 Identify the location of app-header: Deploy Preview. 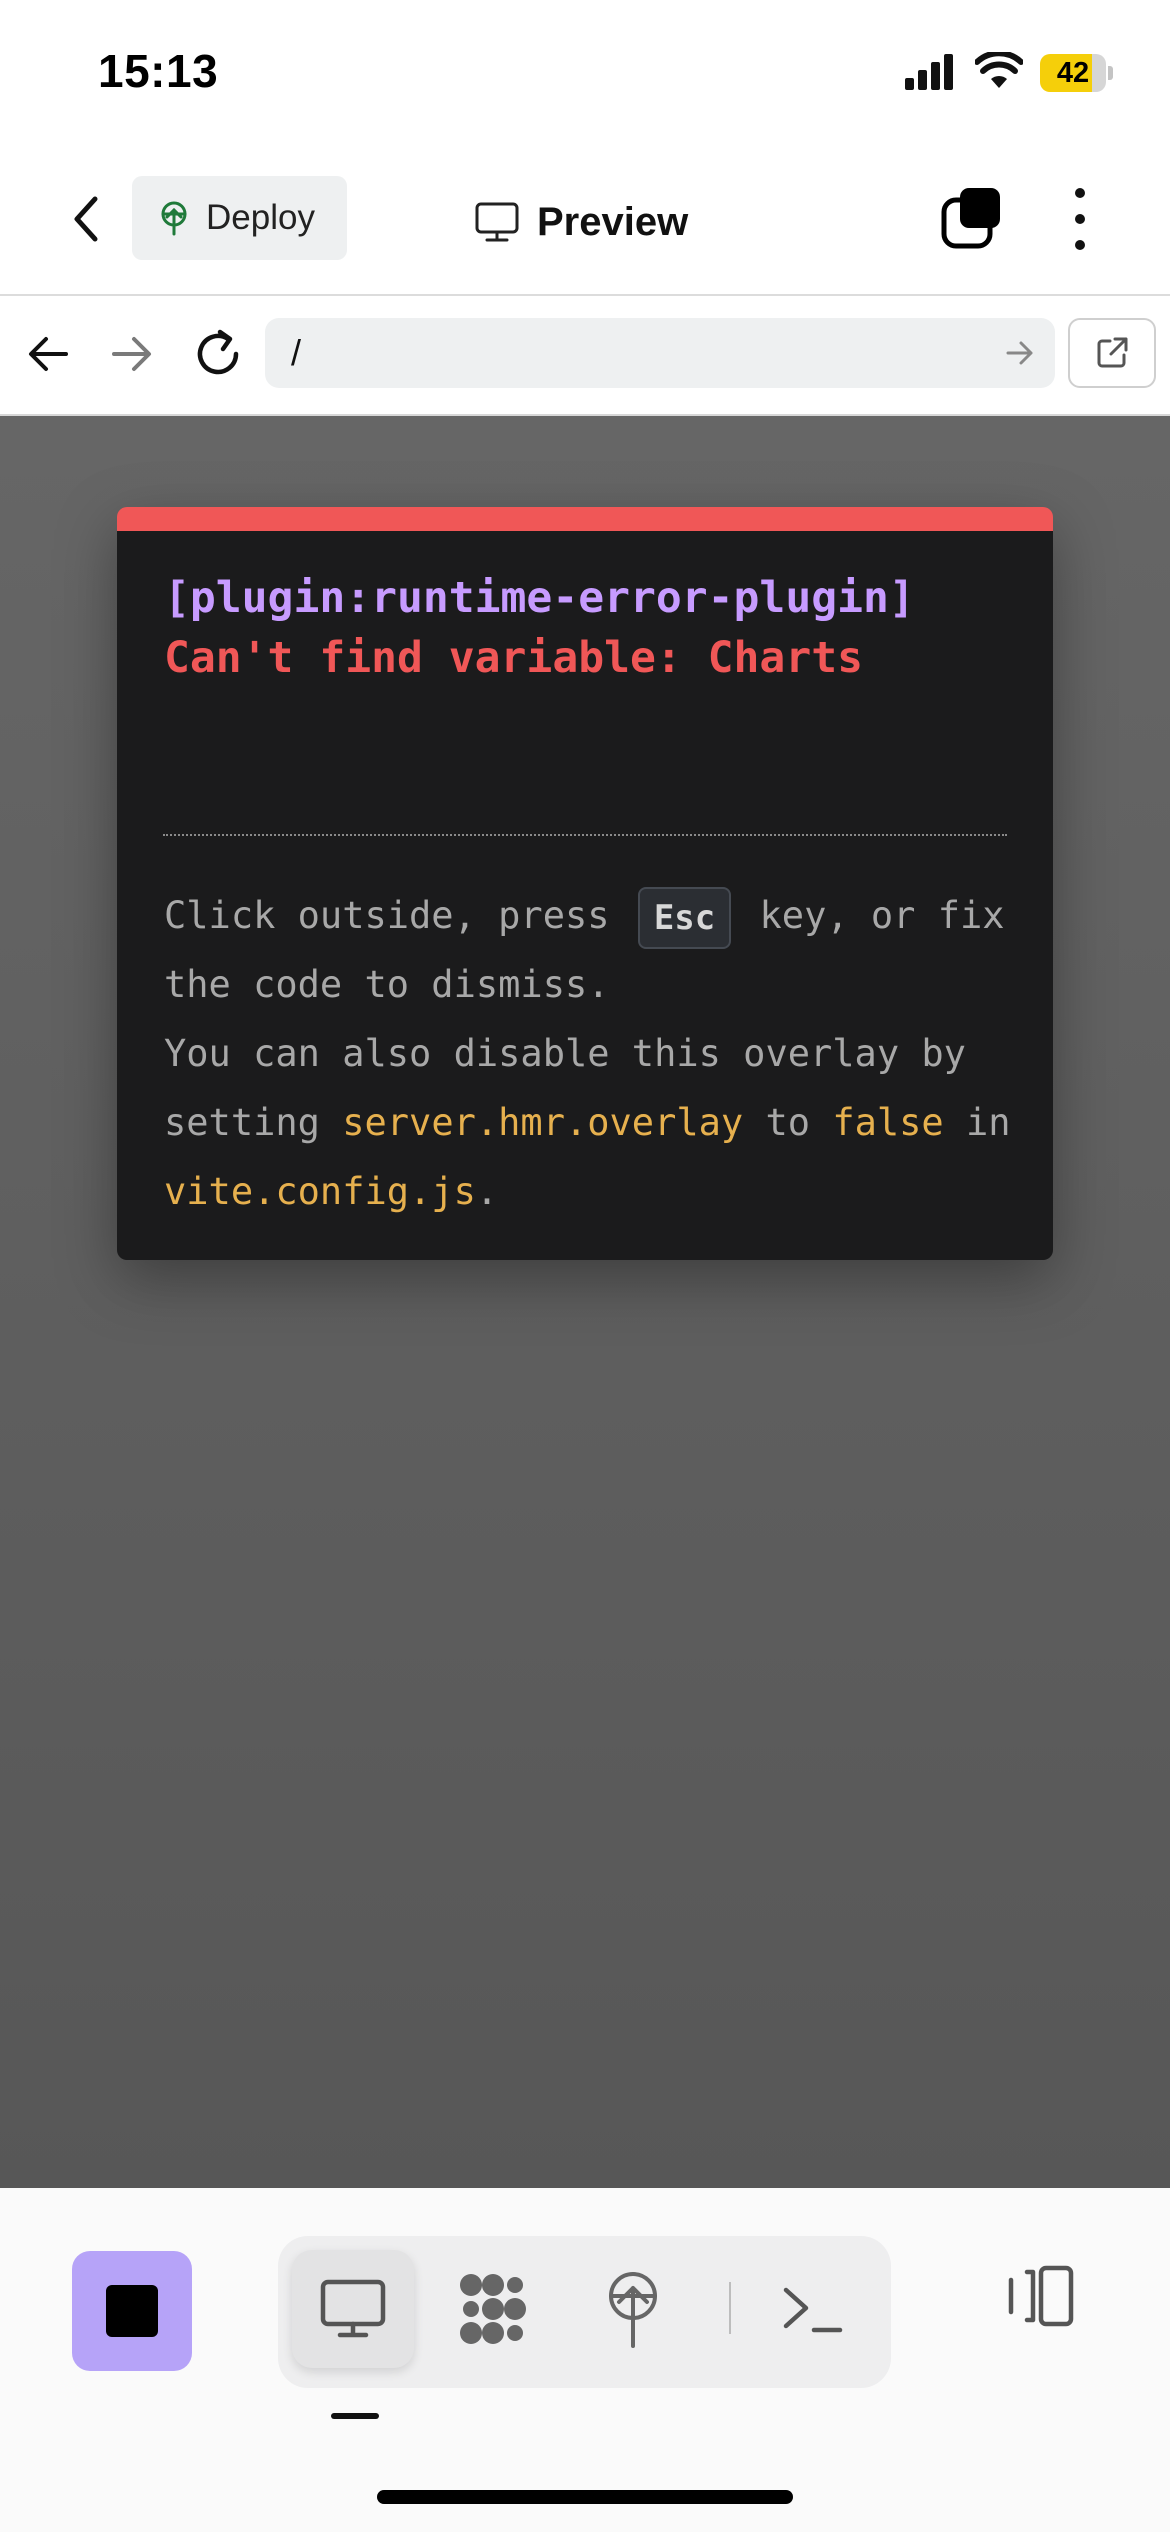
(585, 223).